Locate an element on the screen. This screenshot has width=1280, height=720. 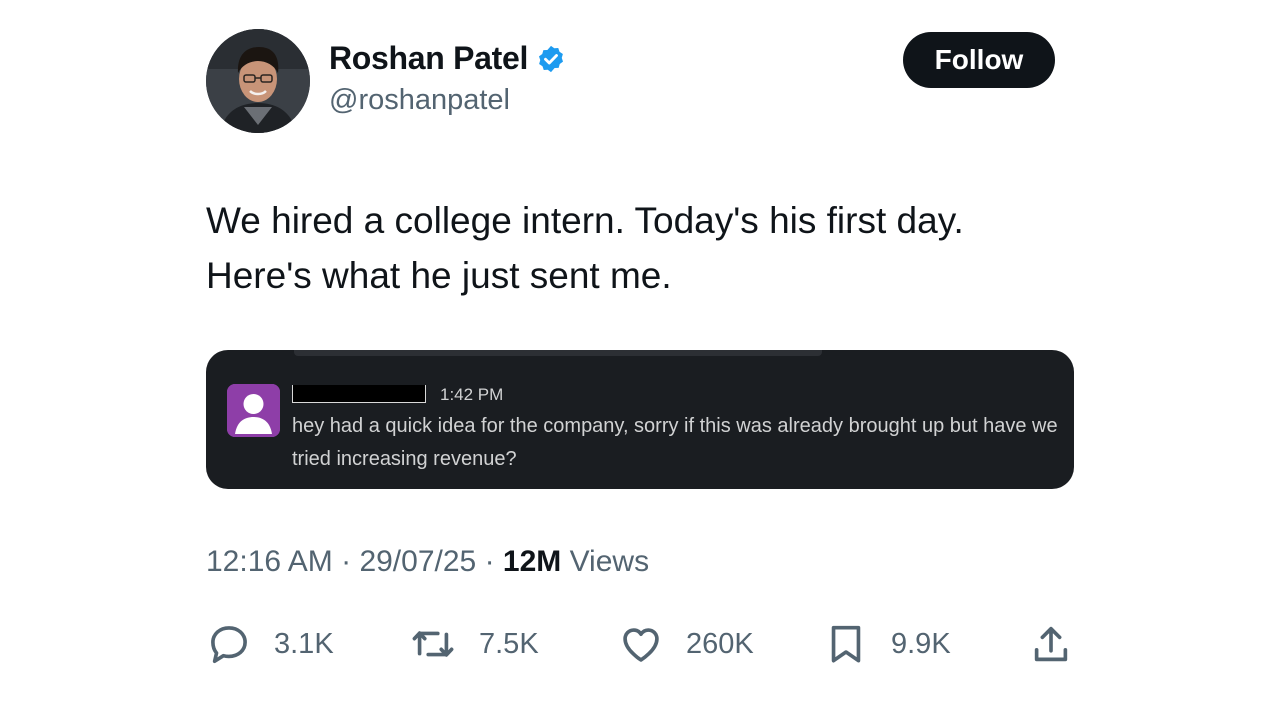
views-label: Views is located at coordinates (609, 561).